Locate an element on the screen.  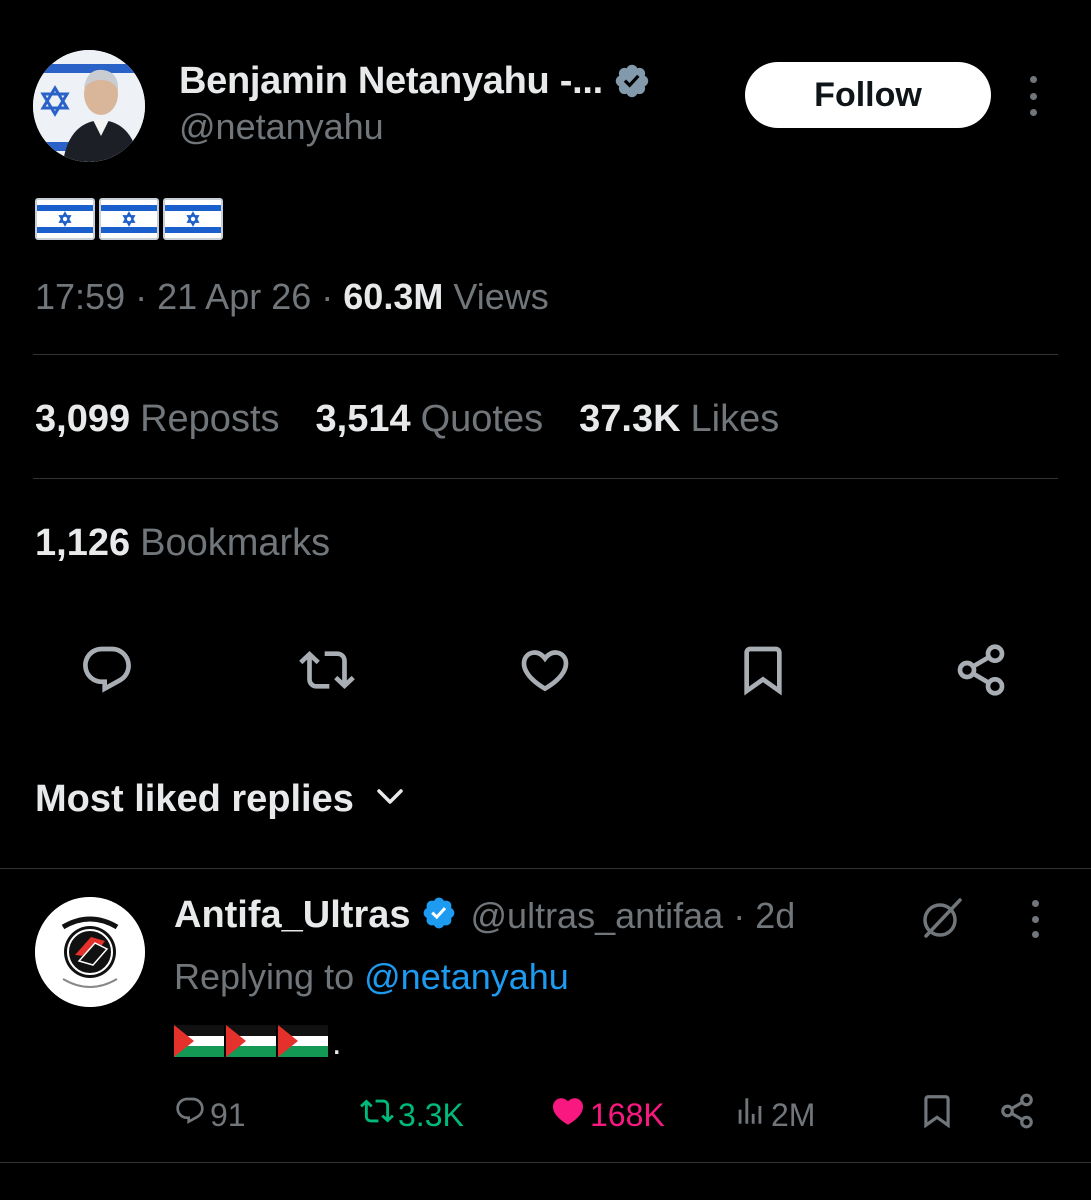
reply-replies-count: 91 is located at coordinates (228, 1114).